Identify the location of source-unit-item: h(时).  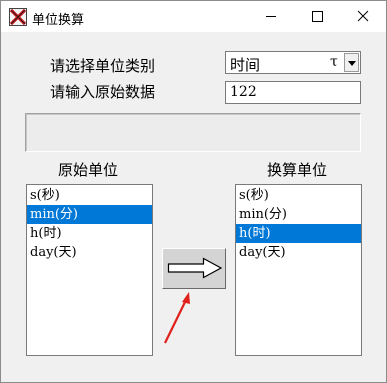
(89, 233).